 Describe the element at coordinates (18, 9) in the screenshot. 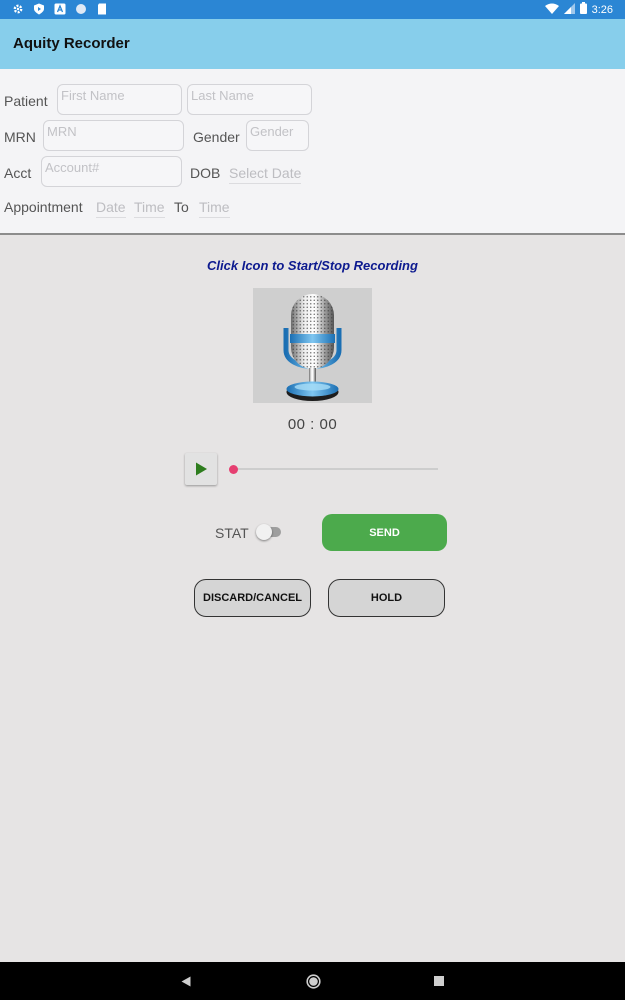

I see `settings-icon` at that location.